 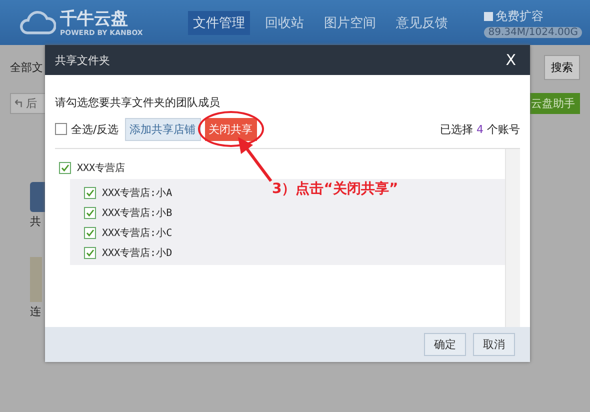 What do you see at coordinates (26, 67) in the screenshot?
I see `breadcrumb: 全部文` at bounding box center [26, 67].